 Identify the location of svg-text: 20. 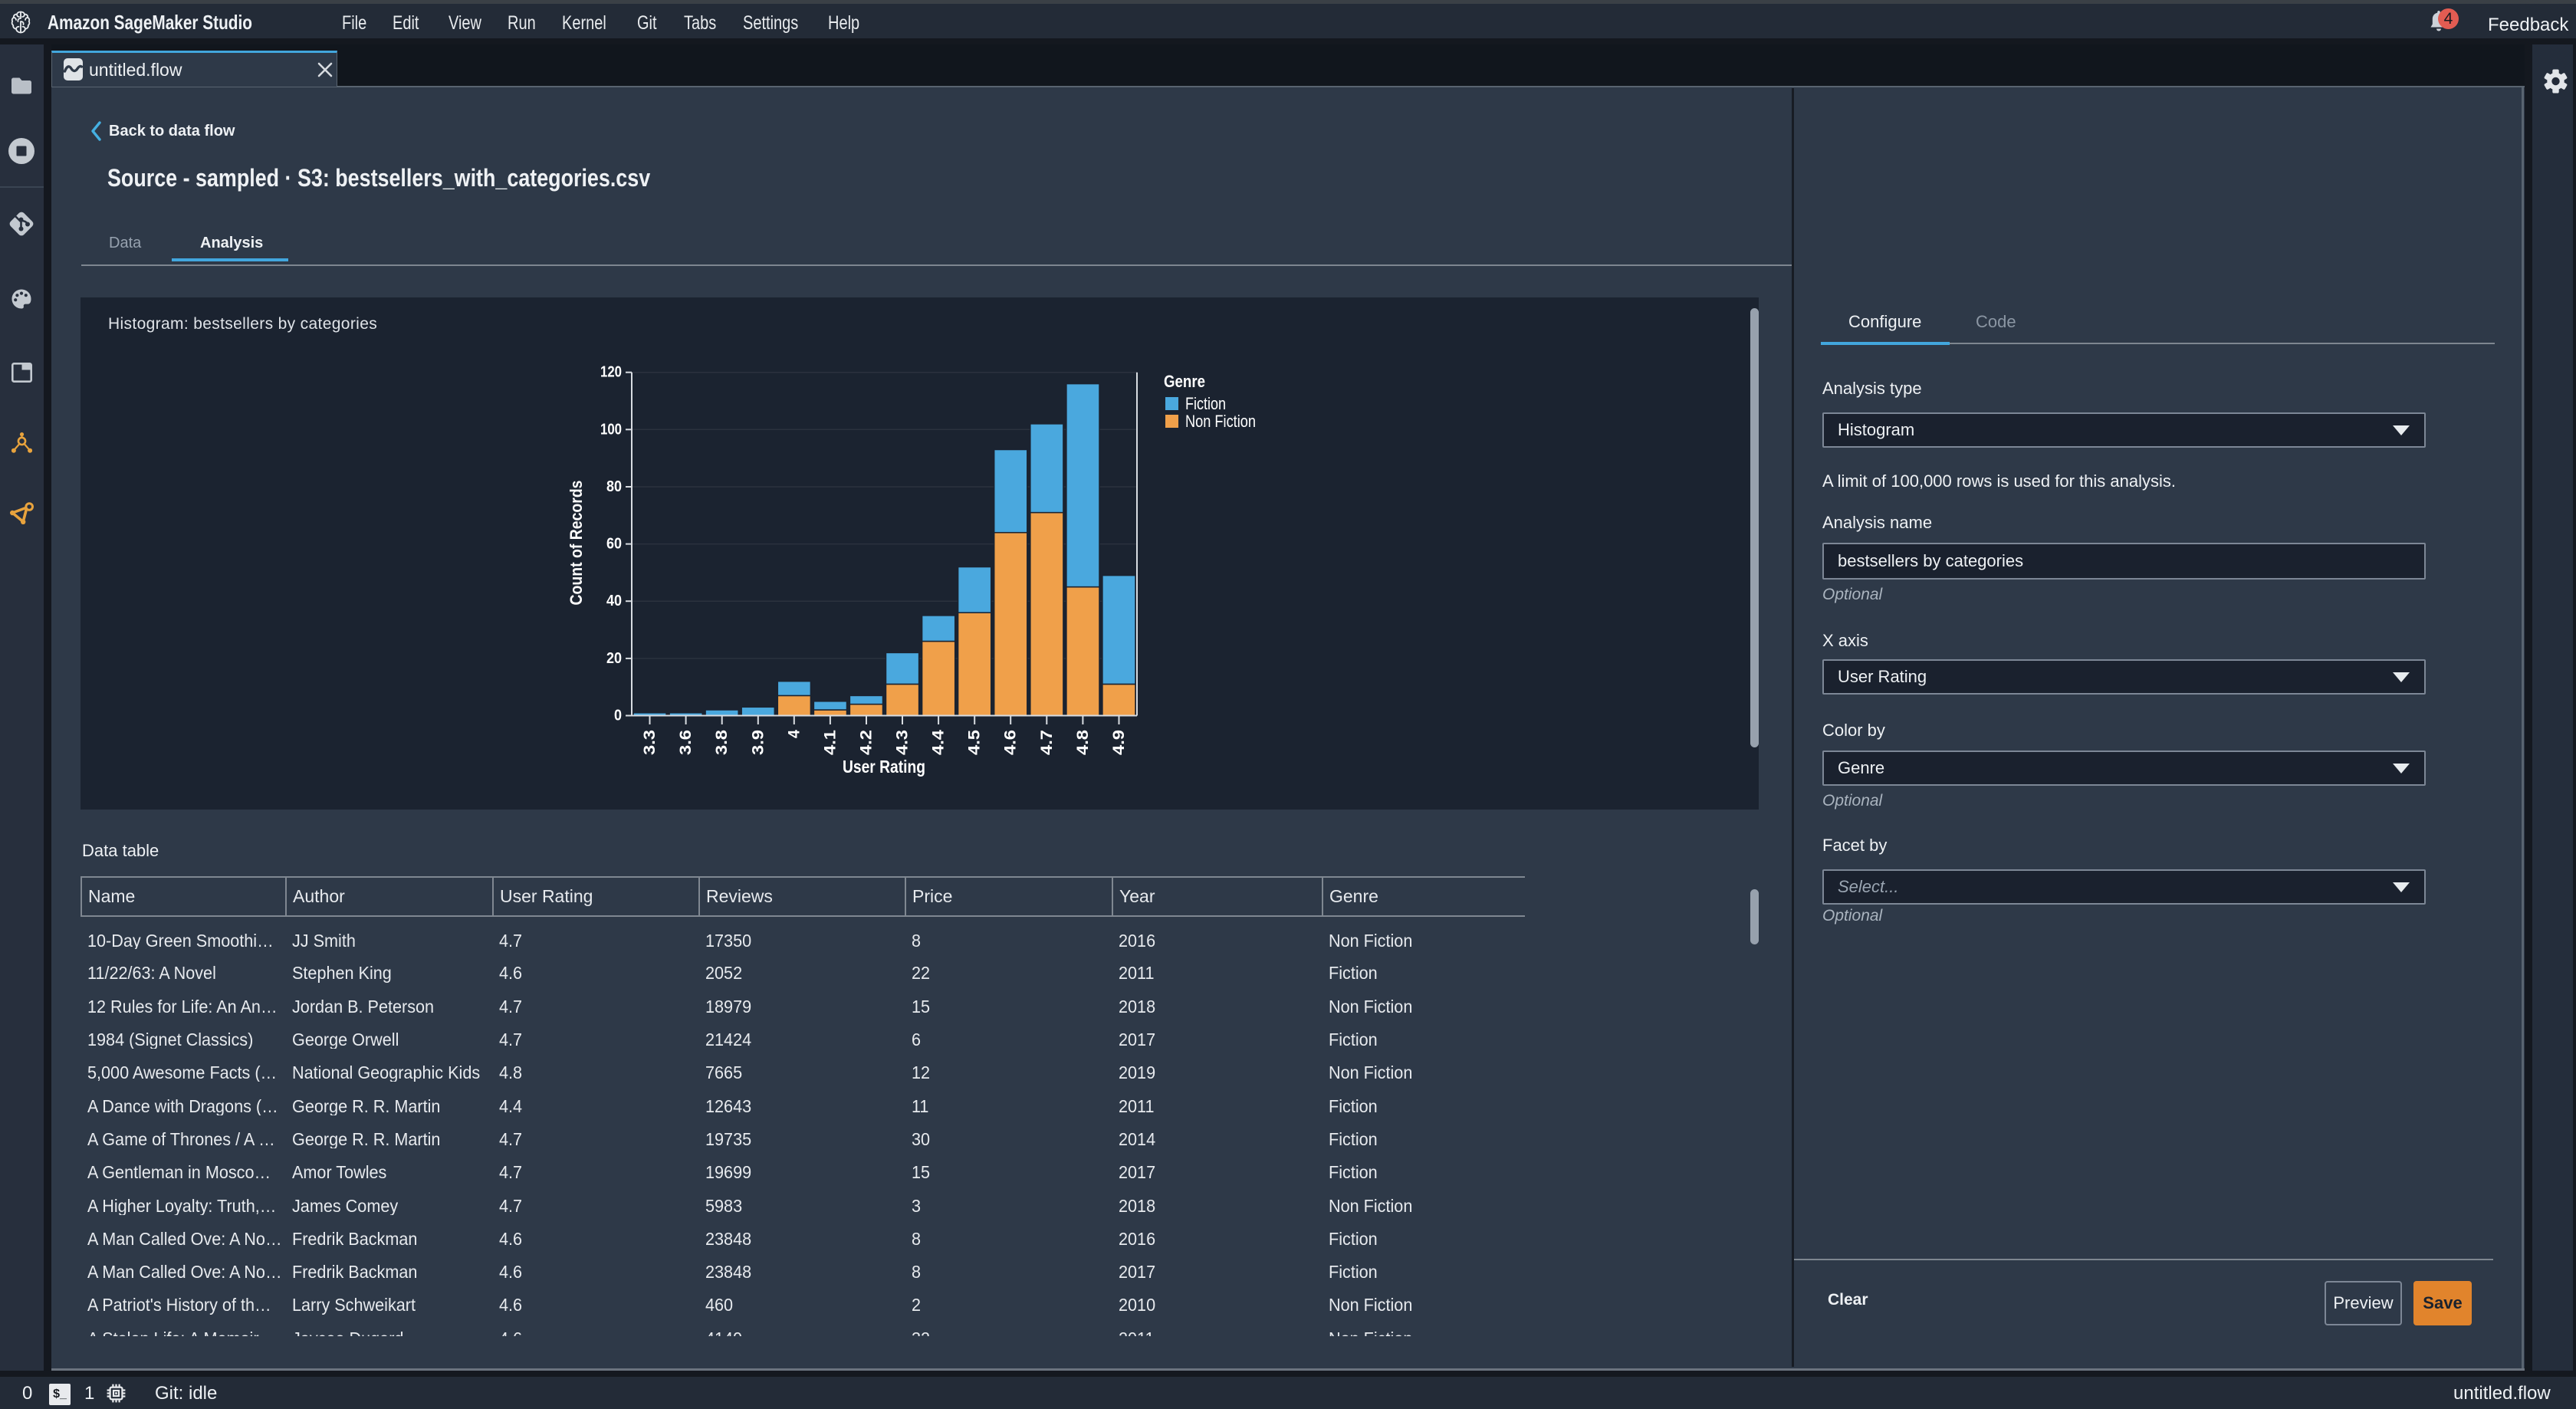
(614, 658).